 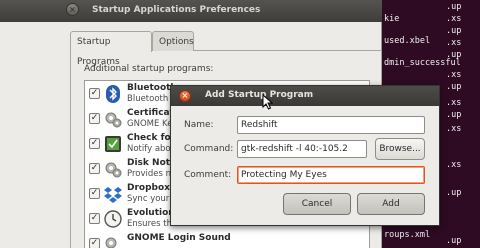 I want to click on terminal-line: used.xbel, so click(x=407, y=41).